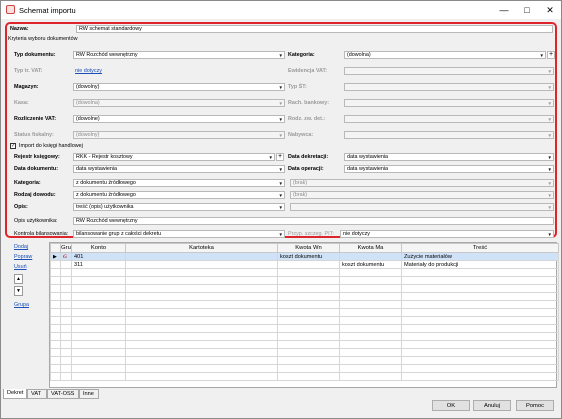 This screenshot has height=419, width=562. Describe the element at coordinates (449, 169) in the screenshot. I see `operation-date-dropdown: data wystawienia` at that location.